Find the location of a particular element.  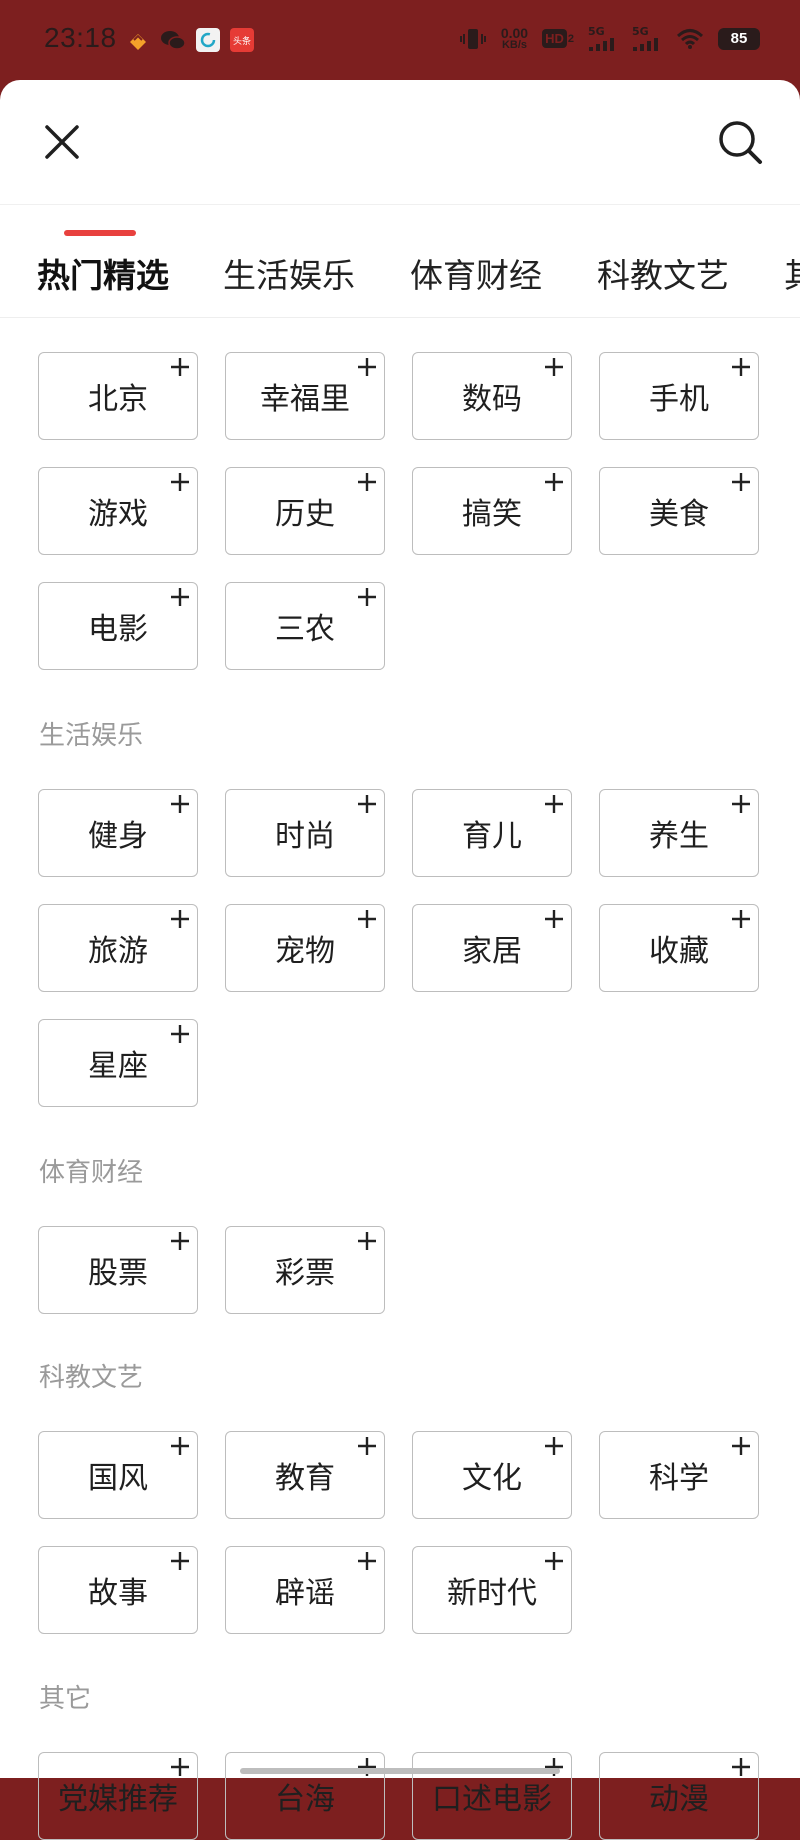

section-title: 其它 is located at coordinates (65, 1699).